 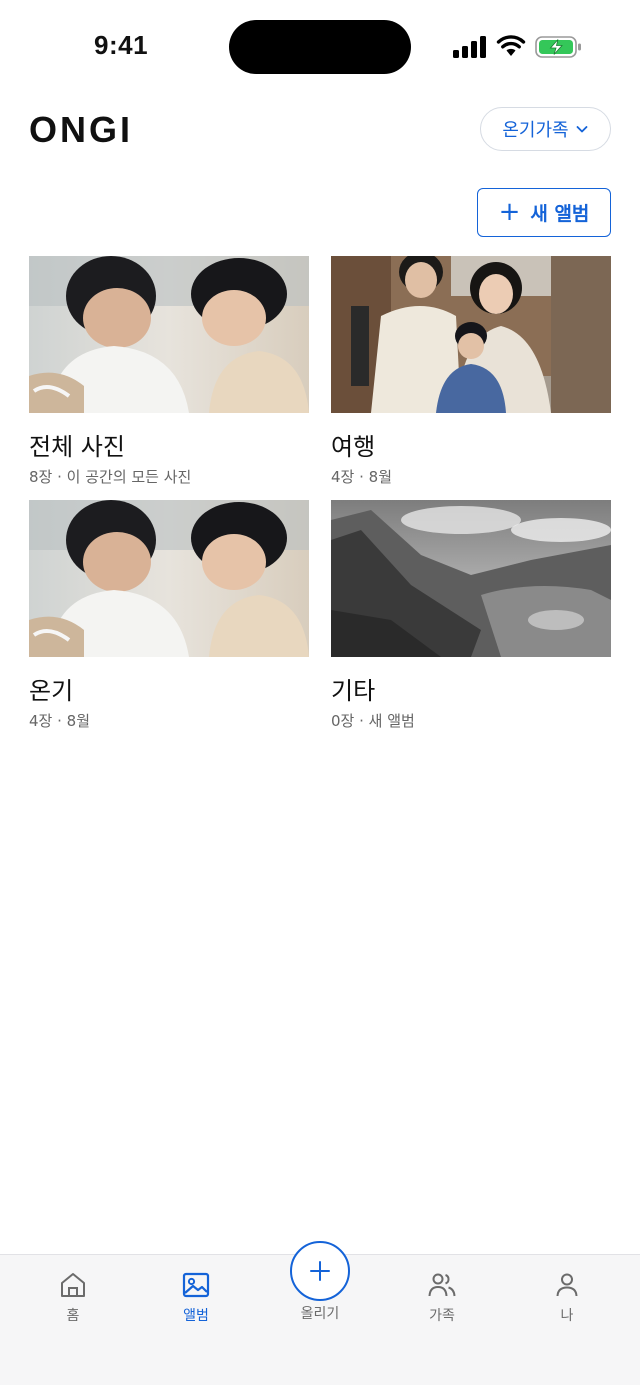 What do you see at coordinates (373, 721) in the screenshot?
I see `album-meta: 0장 · 새 앨범` at bounding box center [373, 721].